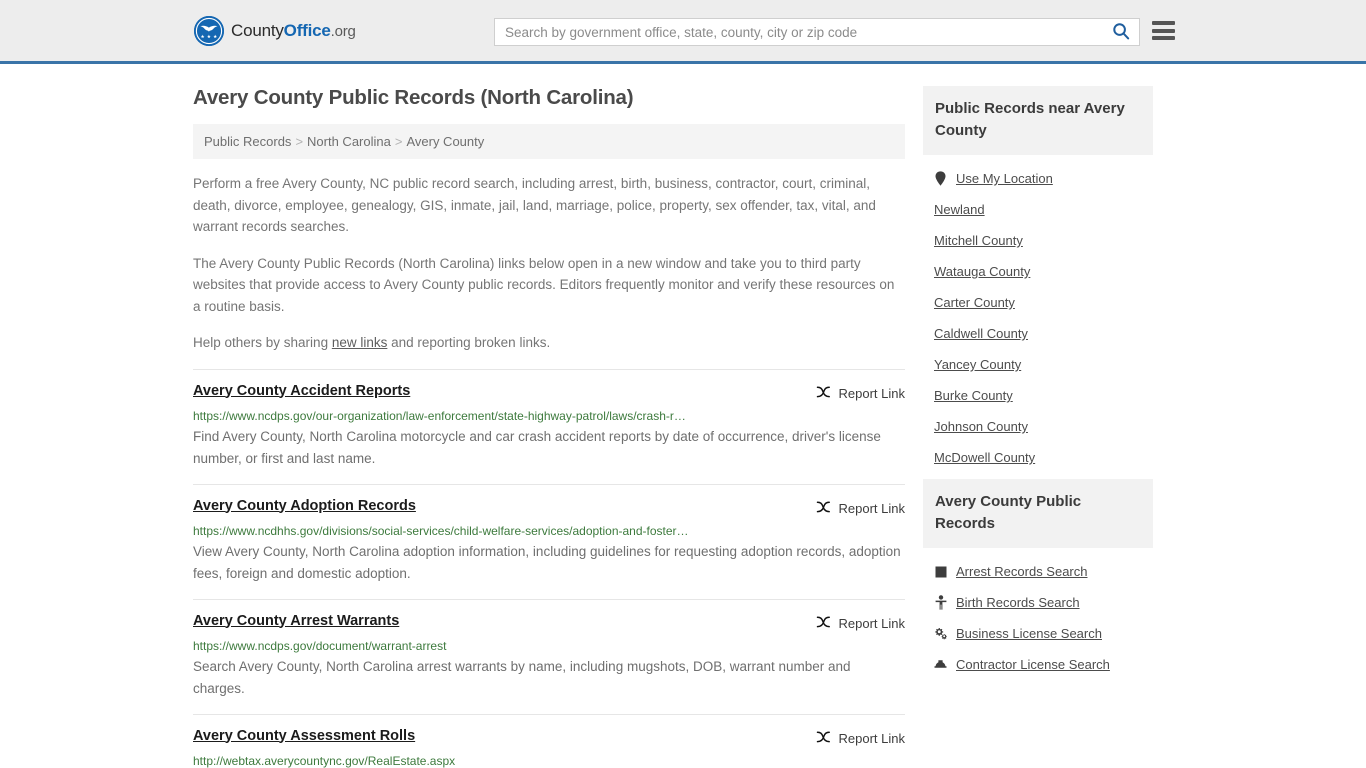  What do you see at coordinates (1004, 178) in the screenshot?
I see `sidebar-link: Use My Location` at bounding box center [1004, 178].